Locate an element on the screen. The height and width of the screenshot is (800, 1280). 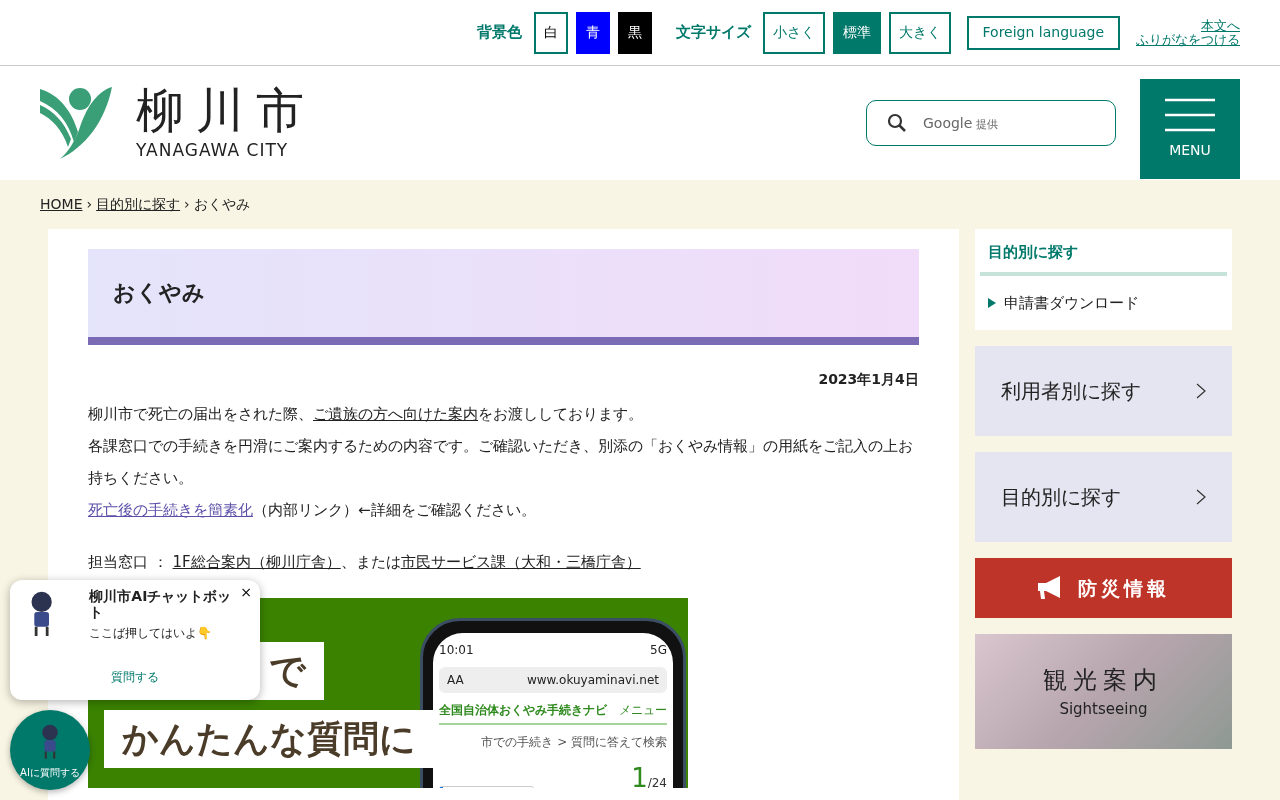
local-nav-link: 申請書ダウンロード is located at coordinates (1103, 298).